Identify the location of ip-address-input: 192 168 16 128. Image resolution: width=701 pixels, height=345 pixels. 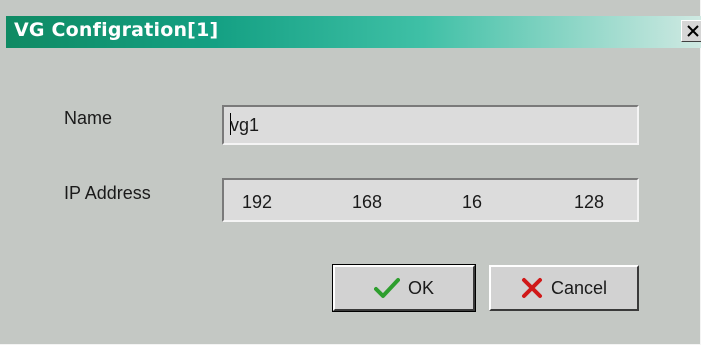
(430, 200).